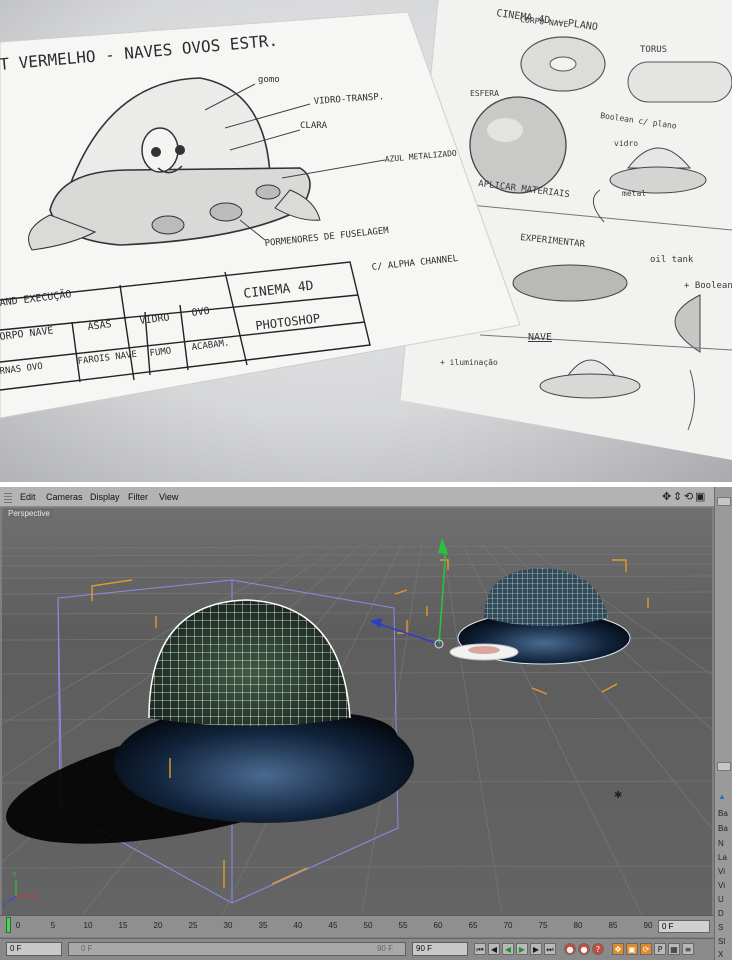  What do you see at coordinates (298, 925) in the screenshot?
I see `tick-label: 40` at bounding box center [298, 925].